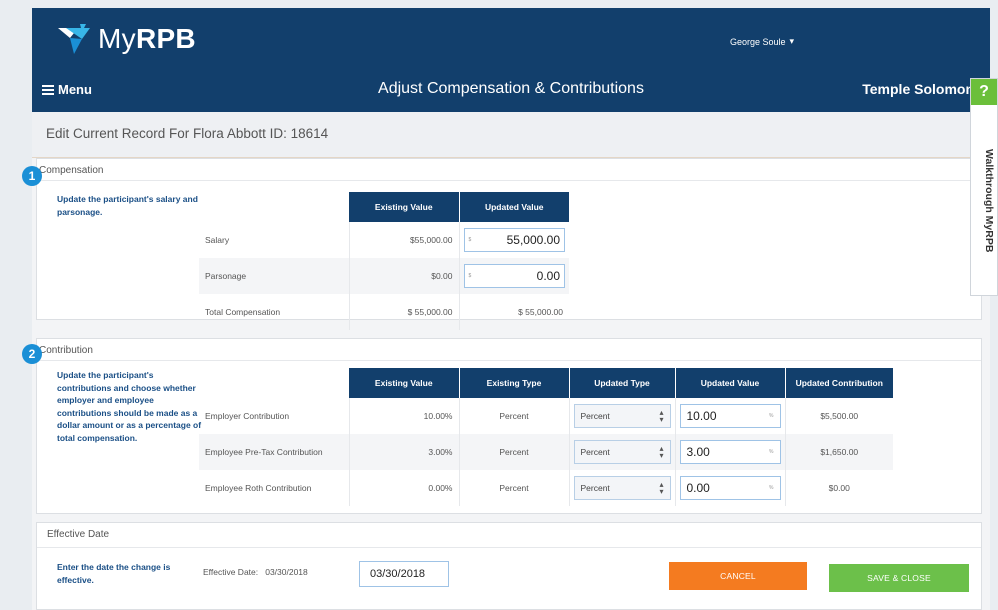  I want to click on row-label: Parsonage, so click(274, 276).